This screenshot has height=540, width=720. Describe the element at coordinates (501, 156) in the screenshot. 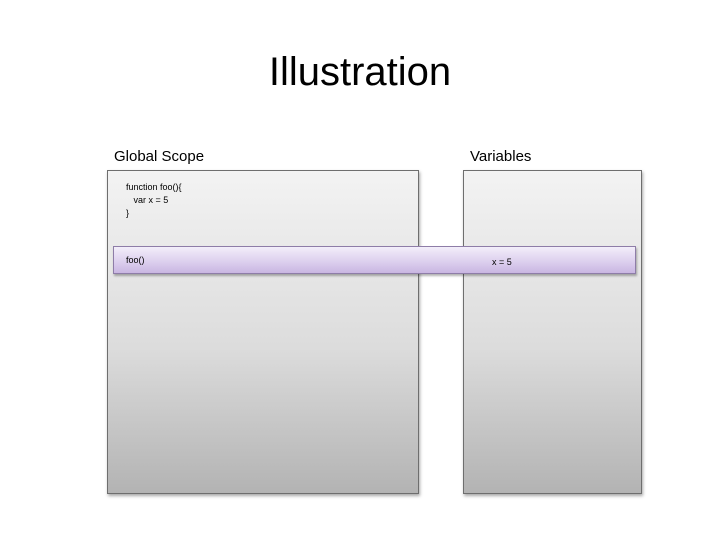

I see `variables-label: Variables` at that location.